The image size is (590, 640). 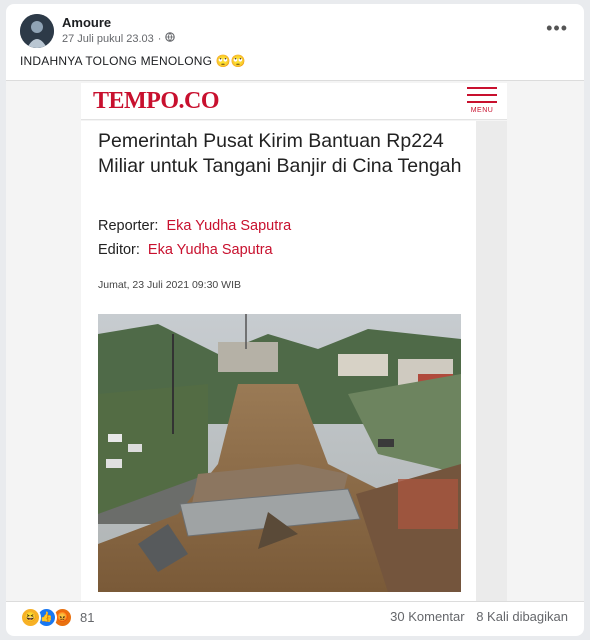 I want to click on hamburger-menu-button: MENU, so click(x=482, y=100).